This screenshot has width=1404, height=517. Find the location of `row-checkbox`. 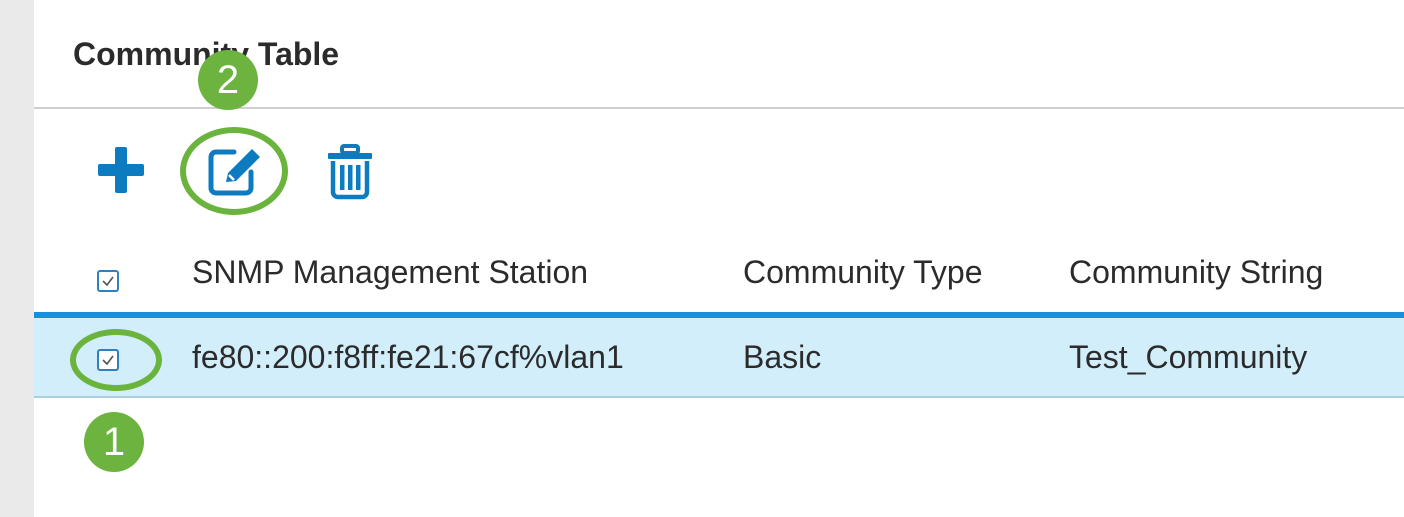

row-checkbox is located at coordinates (108, 360).